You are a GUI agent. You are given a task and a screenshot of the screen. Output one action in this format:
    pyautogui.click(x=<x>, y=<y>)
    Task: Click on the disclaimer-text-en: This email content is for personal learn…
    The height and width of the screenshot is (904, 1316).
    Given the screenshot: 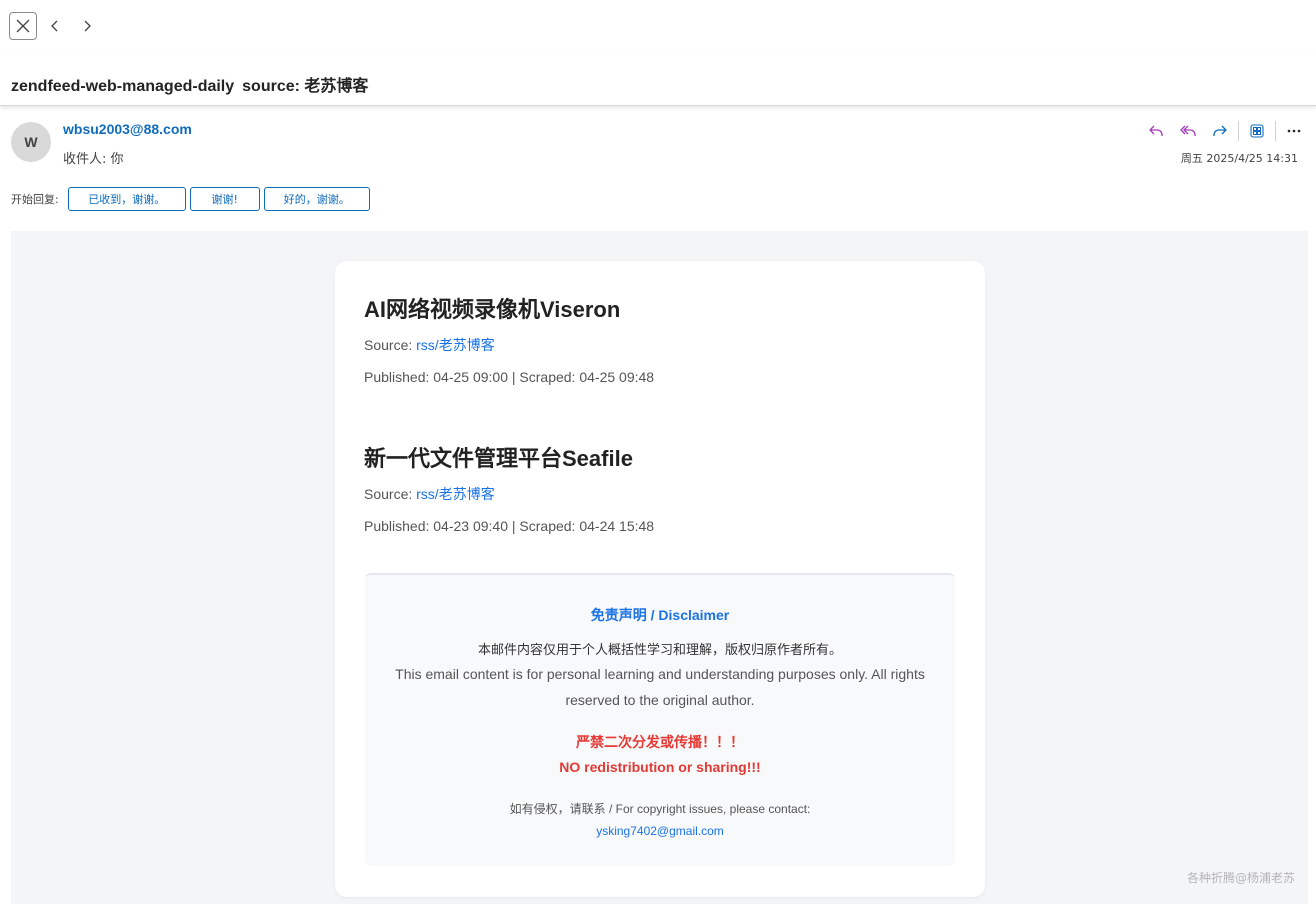 What is the action you would take?
    pyautogui.click(x=660, y=687)
    